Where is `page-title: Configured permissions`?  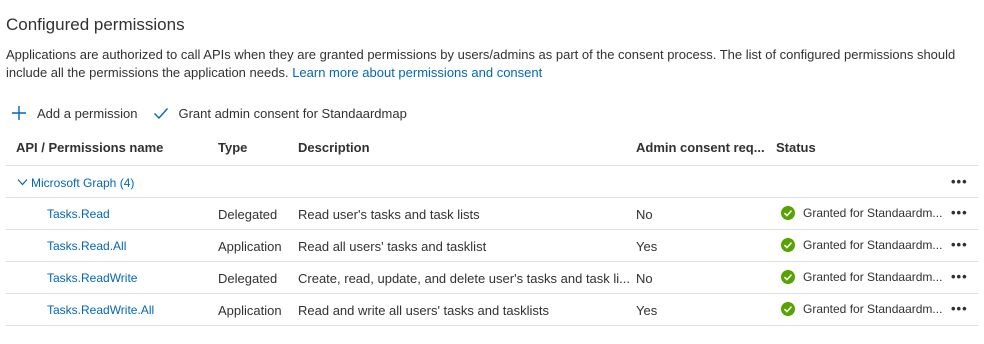 page-title: Configured permissions is located at coordinates (95, 24).